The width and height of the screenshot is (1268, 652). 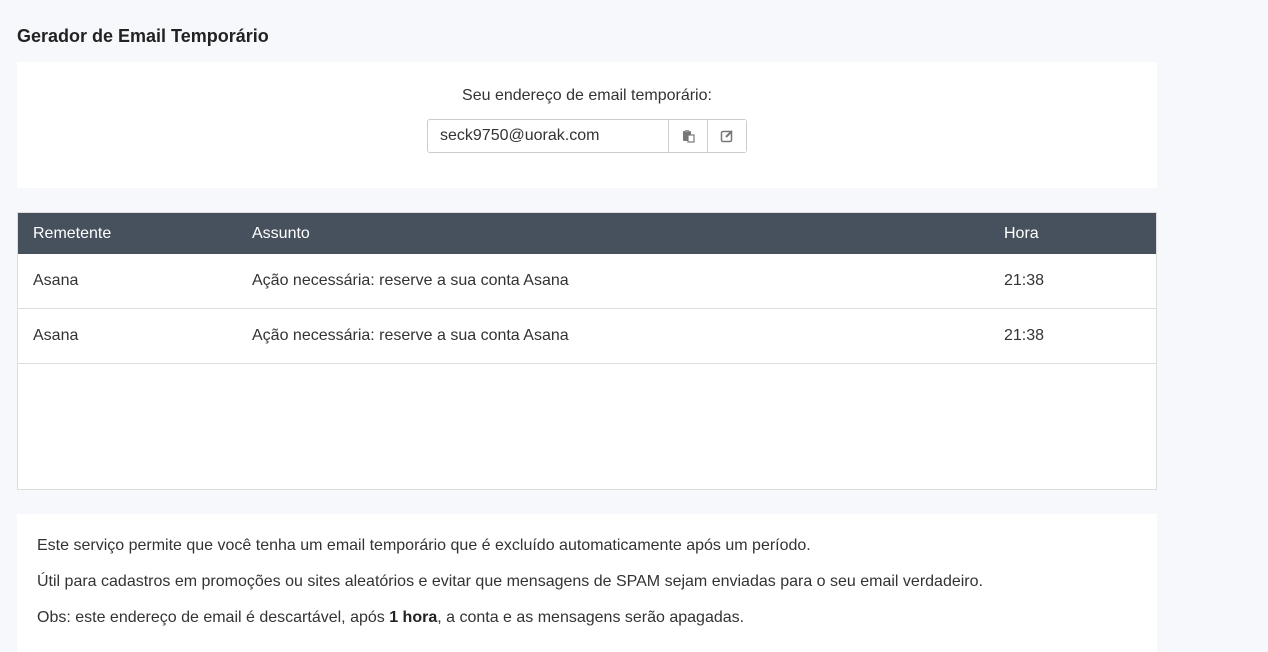 I want to click on clipboard-icon, so click(x=689, y=136).